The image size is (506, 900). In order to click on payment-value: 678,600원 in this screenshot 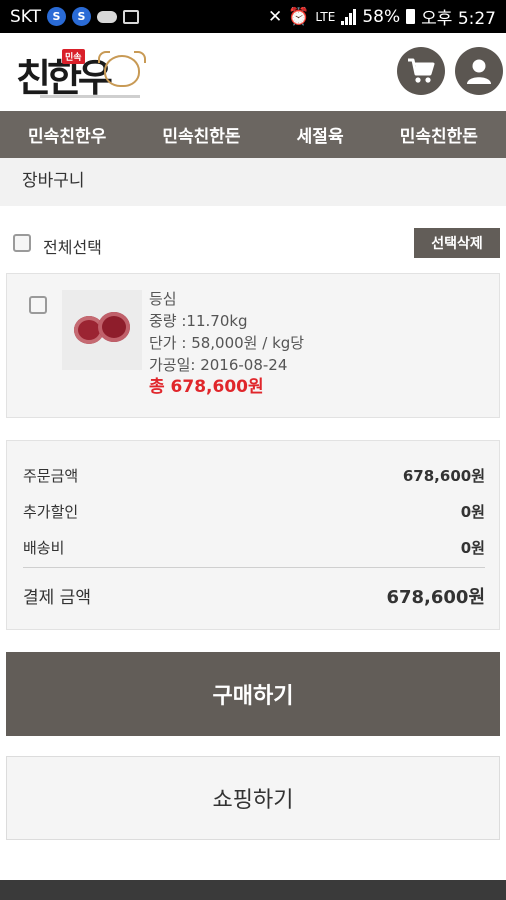, I will do `click(435, 597)`.